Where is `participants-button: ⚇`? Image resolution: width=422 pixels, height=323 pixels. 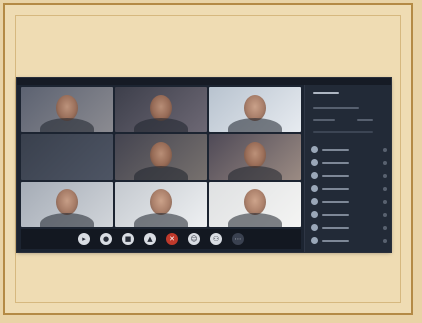
participants-button: ⚇ is located at coordinates (216, 239).